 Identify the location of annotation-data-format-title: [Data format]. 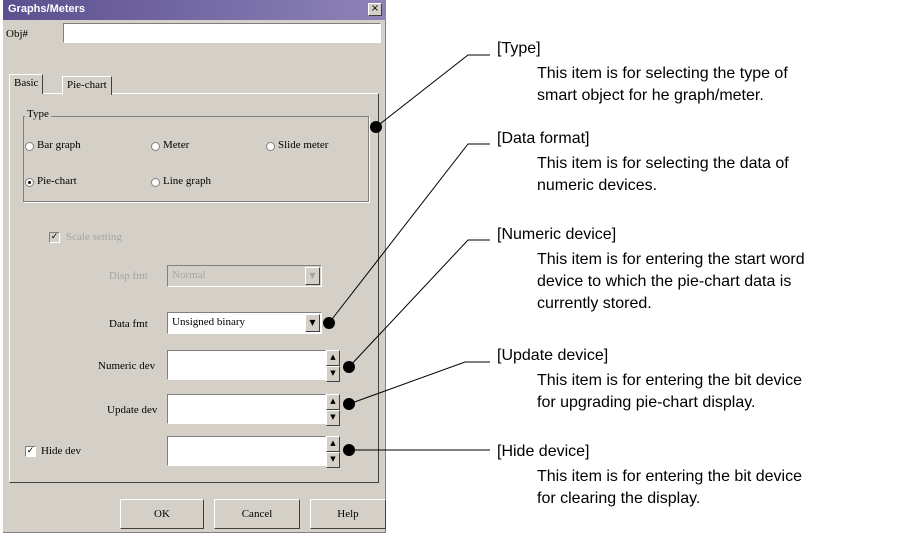
(543, 138).